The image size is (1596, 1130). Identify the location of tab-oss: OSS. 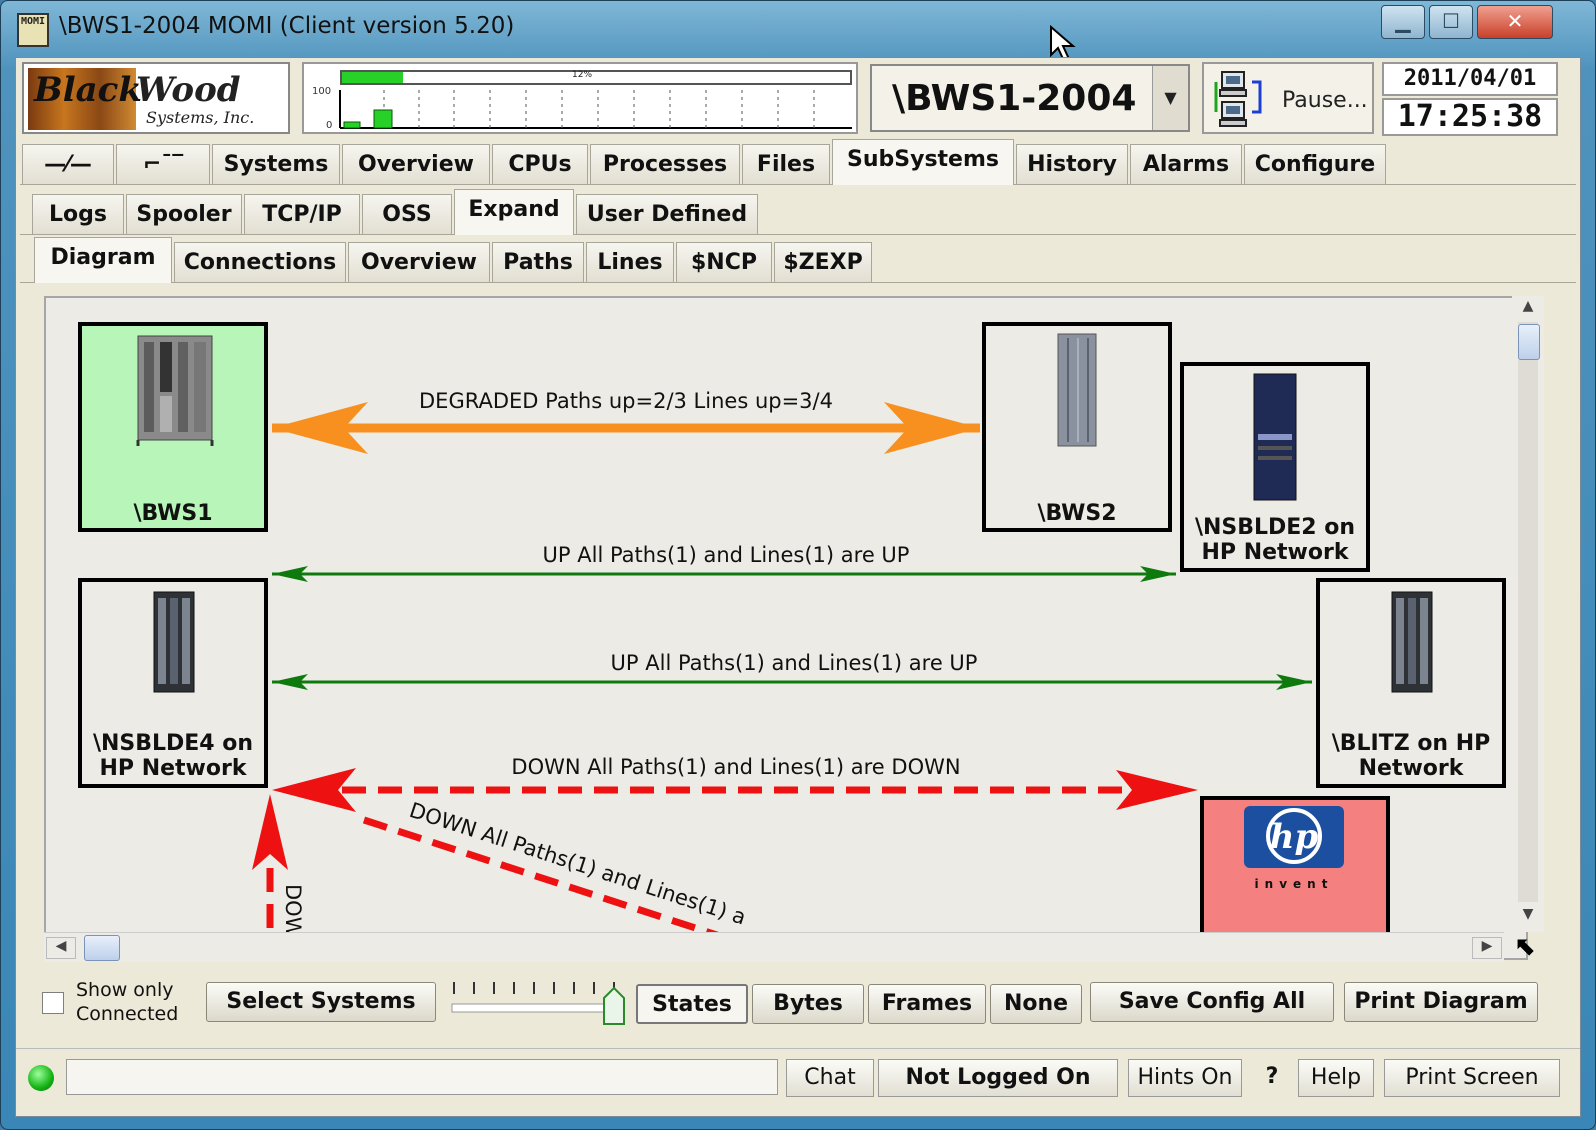
(407, 214).